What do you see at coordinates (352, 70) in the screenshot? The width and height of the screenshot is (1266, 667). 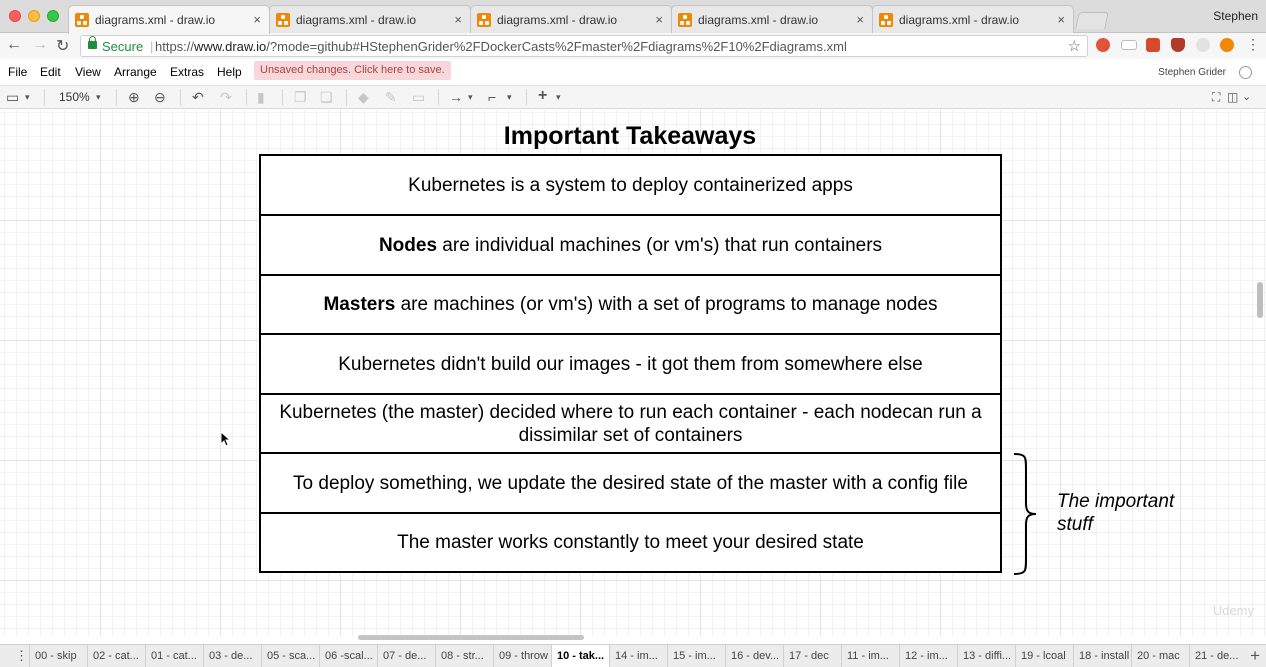 I see `unsaved-changes-notice: Unsaved changes. Click here to save.` at bounding box center [352, 70].